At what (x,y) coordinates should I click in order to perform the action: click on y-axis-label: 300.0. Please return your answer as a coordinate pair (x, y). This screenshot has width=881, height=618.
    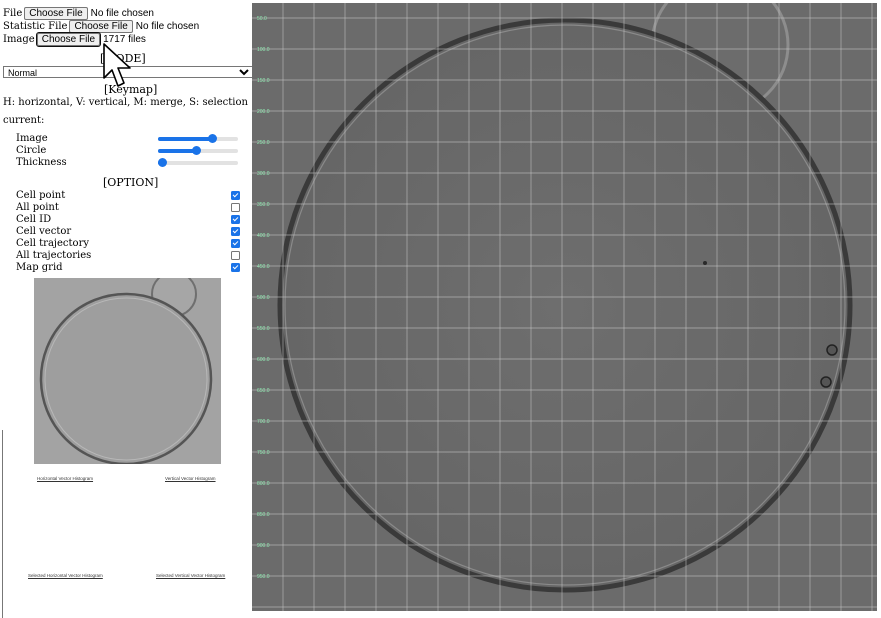
    Looking at the image, I should click on (263, 174).